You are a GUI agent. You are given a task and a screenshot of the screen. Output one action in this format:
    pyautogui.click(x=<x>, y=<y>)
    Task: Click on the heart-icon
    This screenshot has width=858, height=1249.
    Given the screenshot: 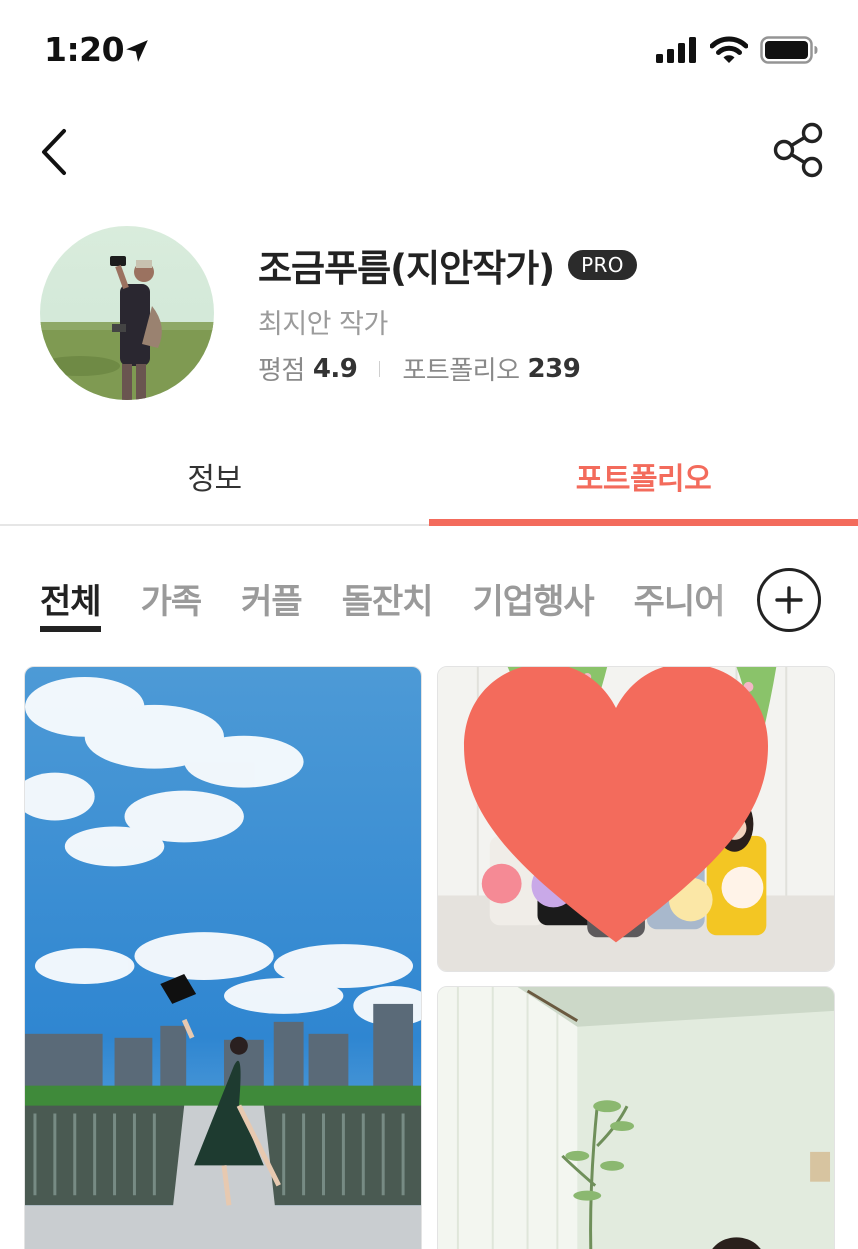 What is the action you would take?
    pyautogui.click(x=625, y=810)
    